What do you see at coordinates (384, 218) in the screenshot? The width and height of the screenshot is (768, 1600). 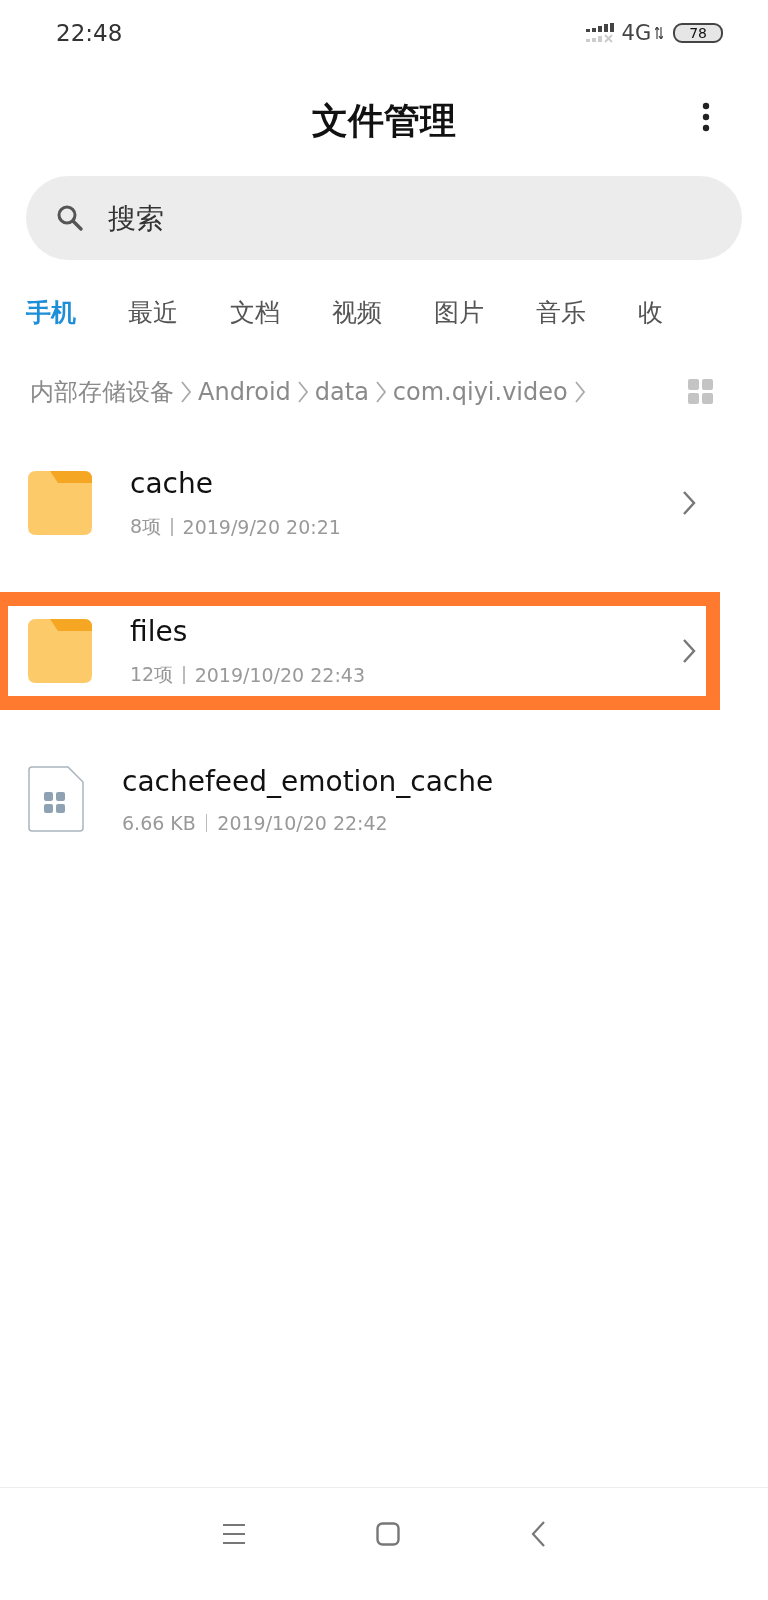 I see `search-field: 搜索` at bounding box center [384, 218].